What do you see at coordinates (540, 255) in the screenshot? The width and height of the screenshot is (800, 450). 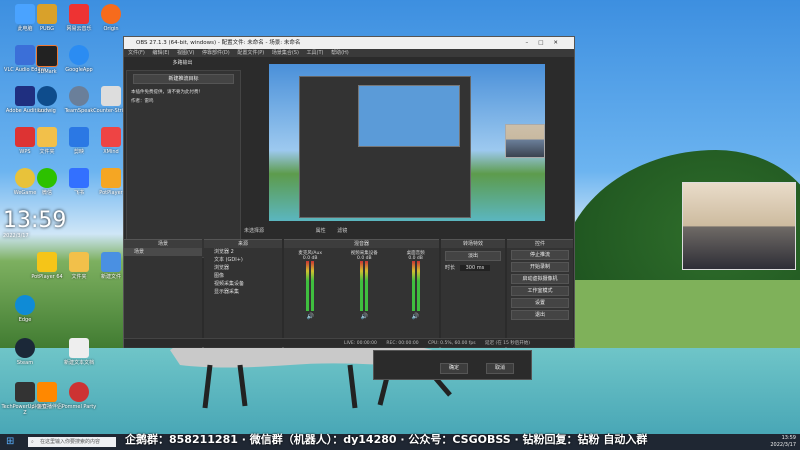 I see `stop-streaming-button: 停止推流` at bounding box center [540, 255].